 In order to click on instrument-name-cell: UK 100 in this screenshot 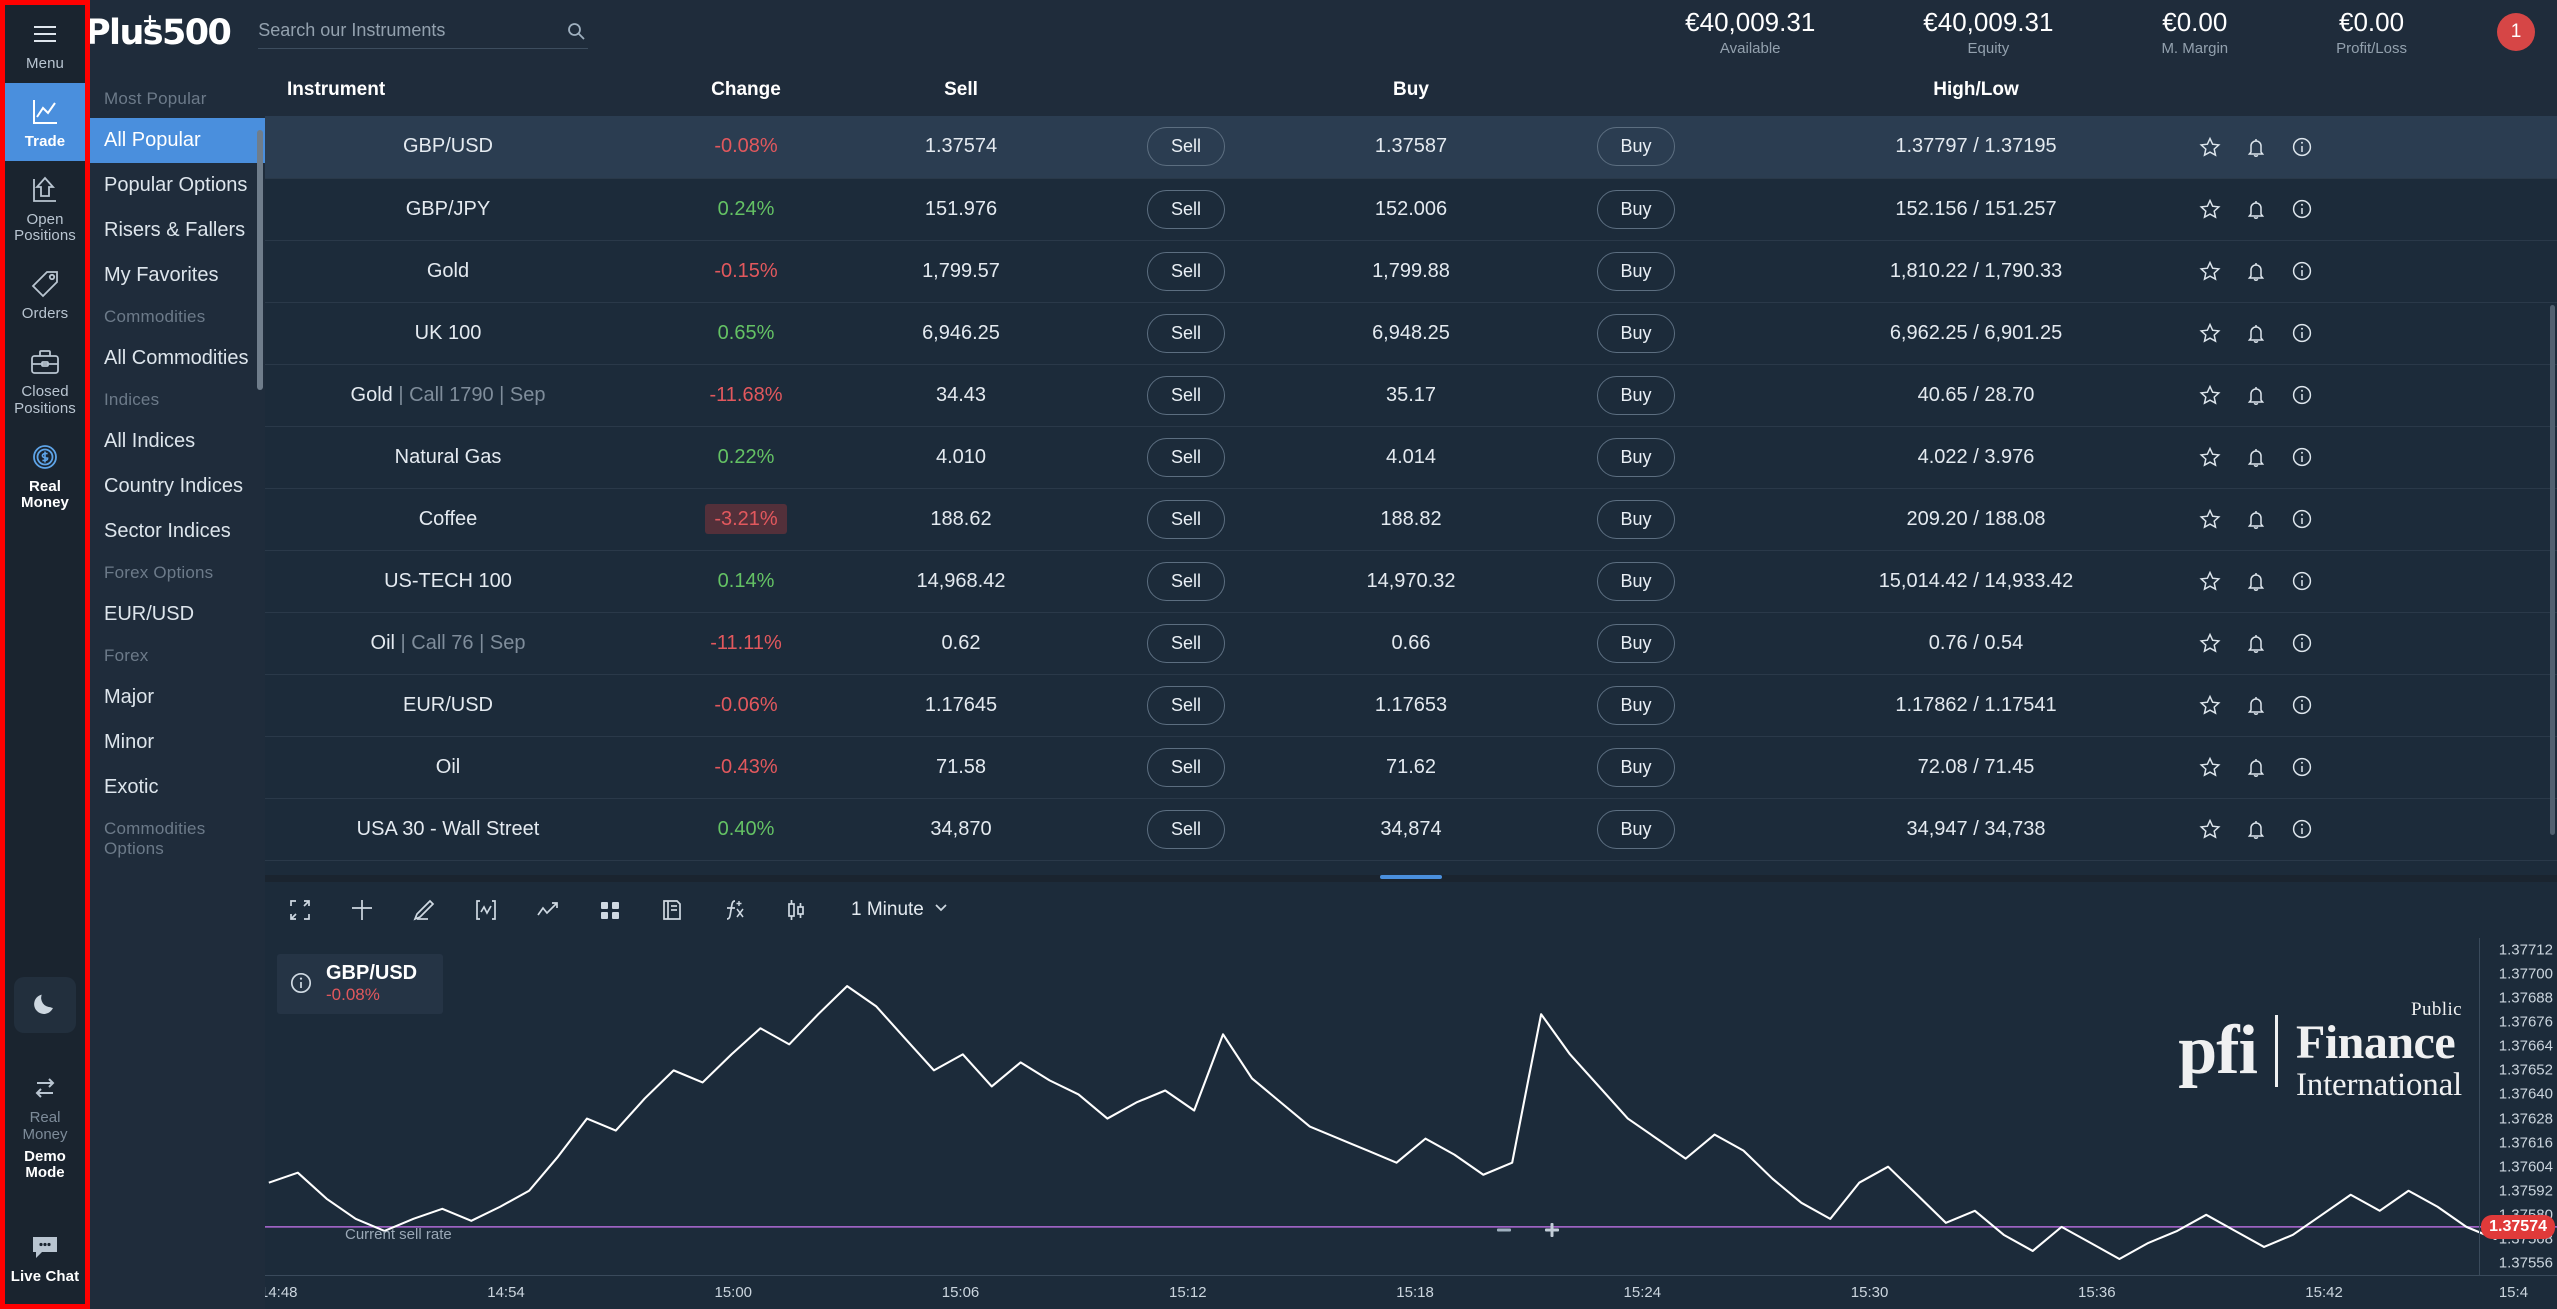, I will do `click(448, 333)`.